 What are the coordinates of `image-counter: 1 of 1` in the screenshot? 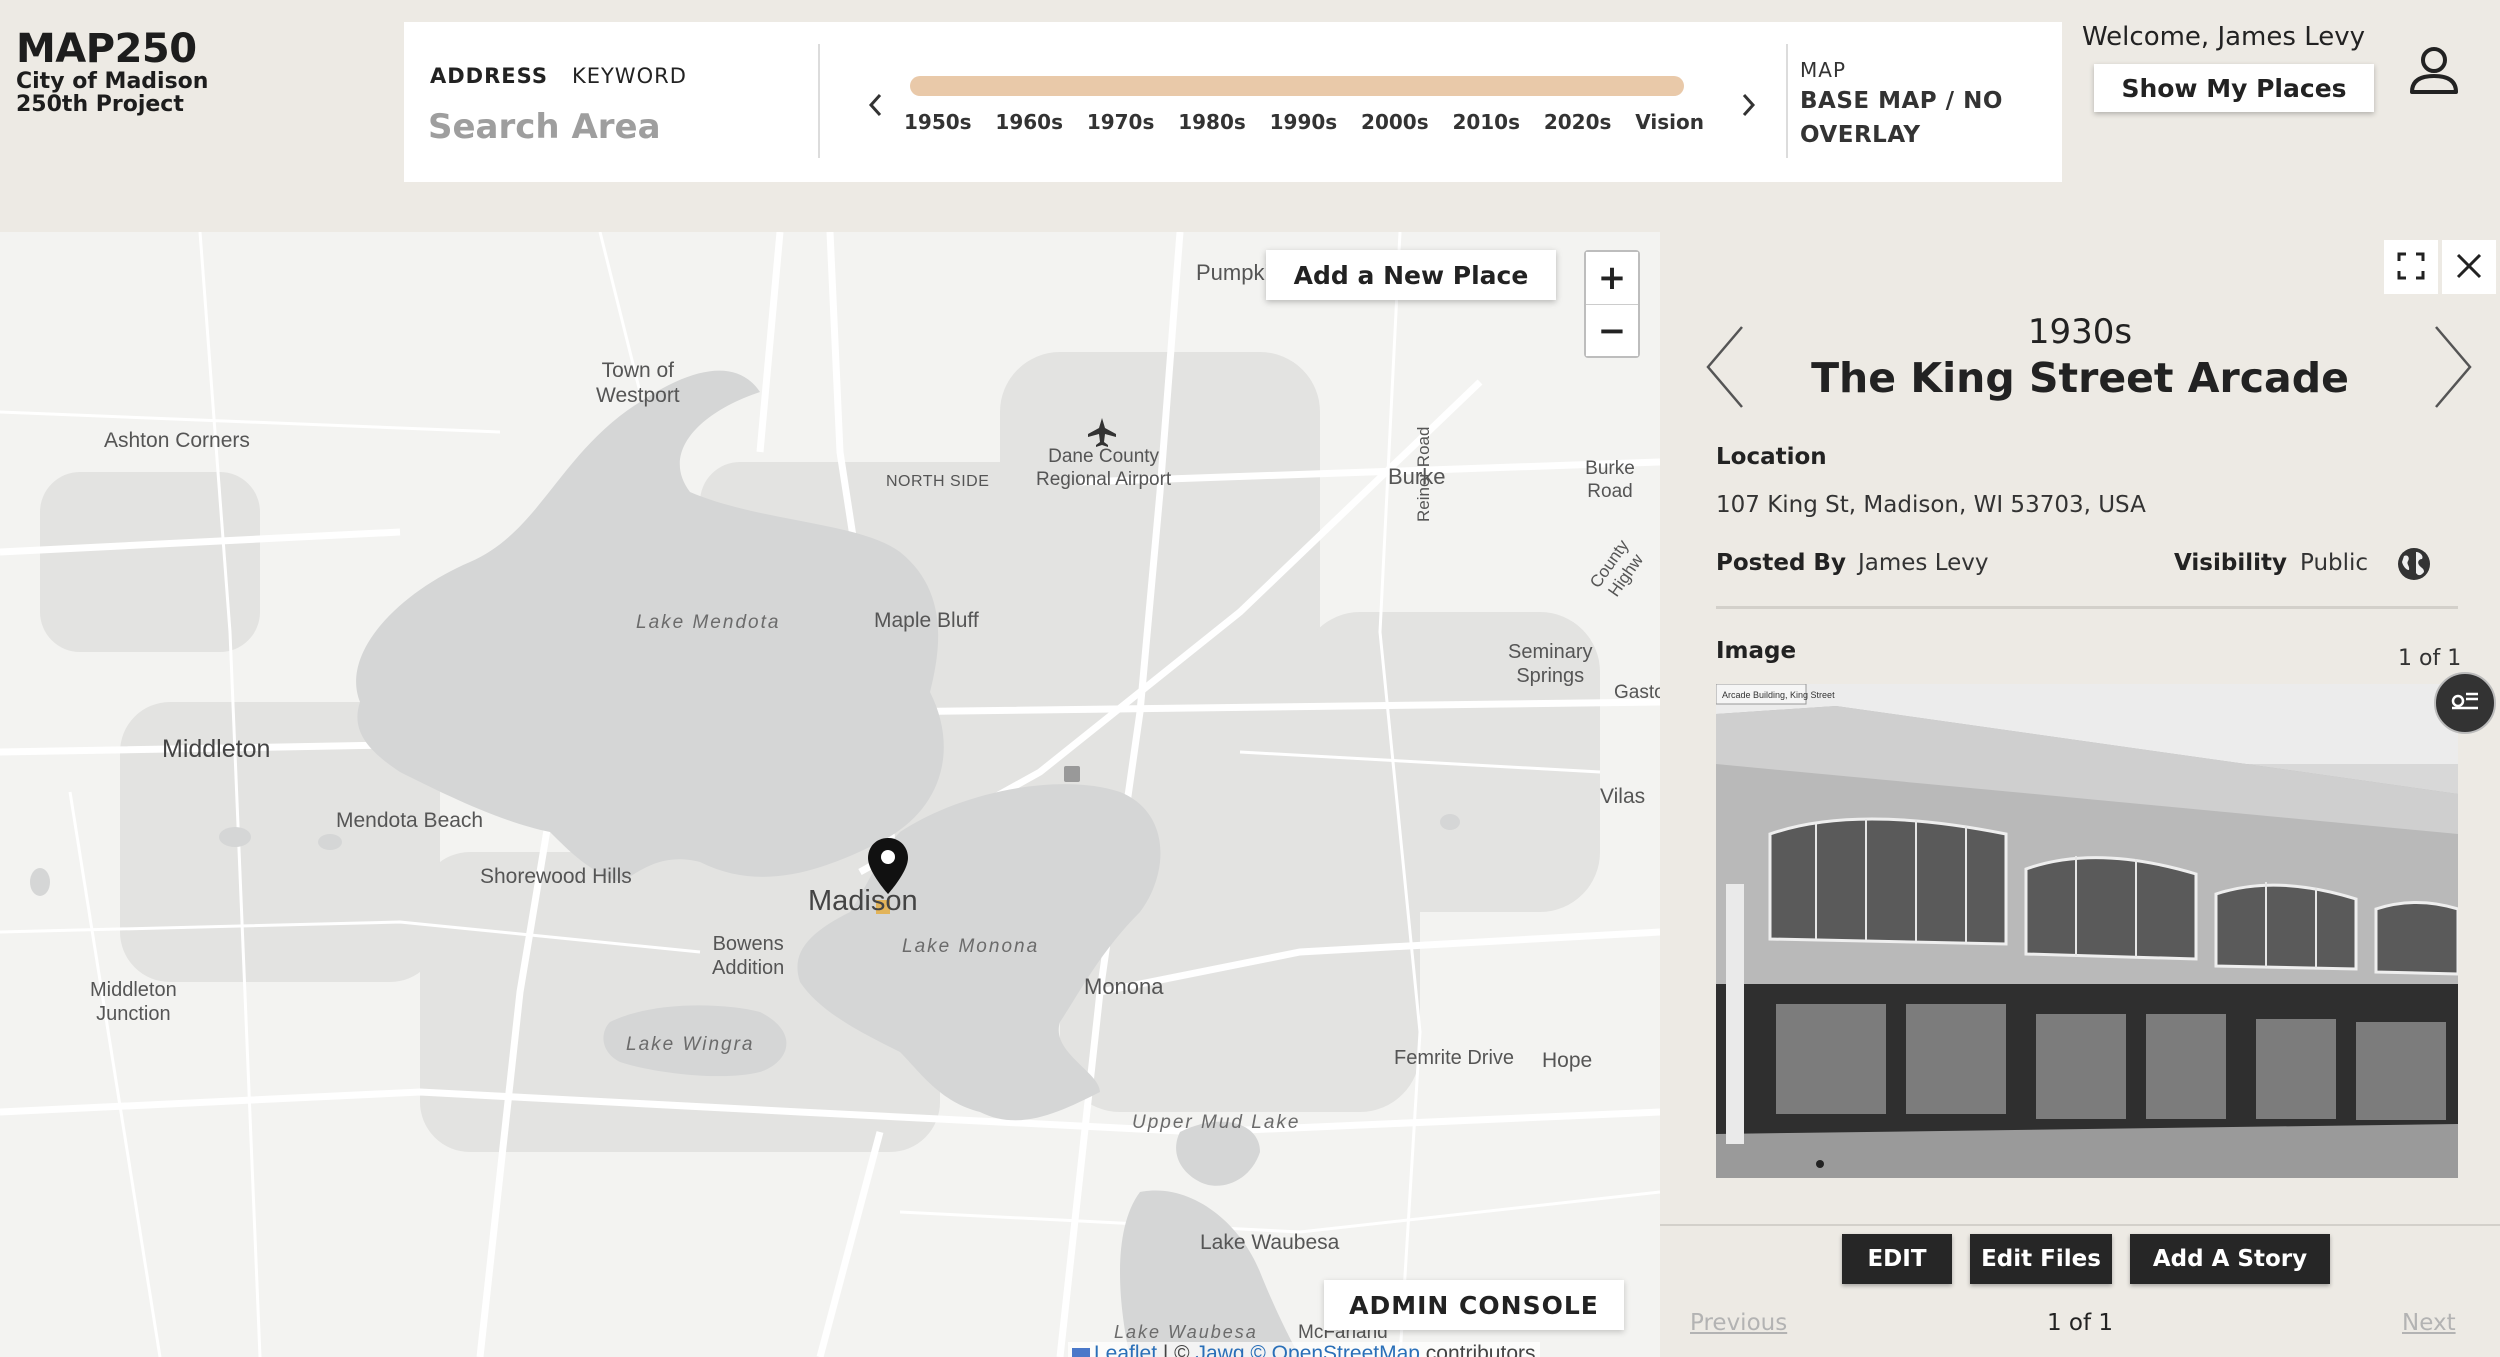 It's located at (2430, 658).